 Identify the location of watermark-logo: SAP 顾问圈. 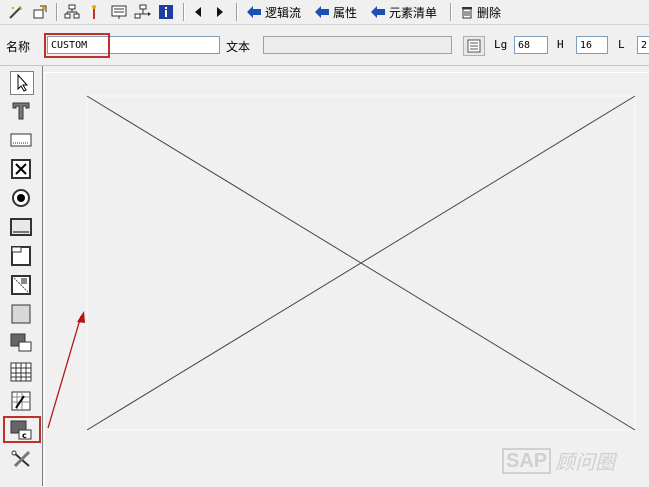
(558, 460).